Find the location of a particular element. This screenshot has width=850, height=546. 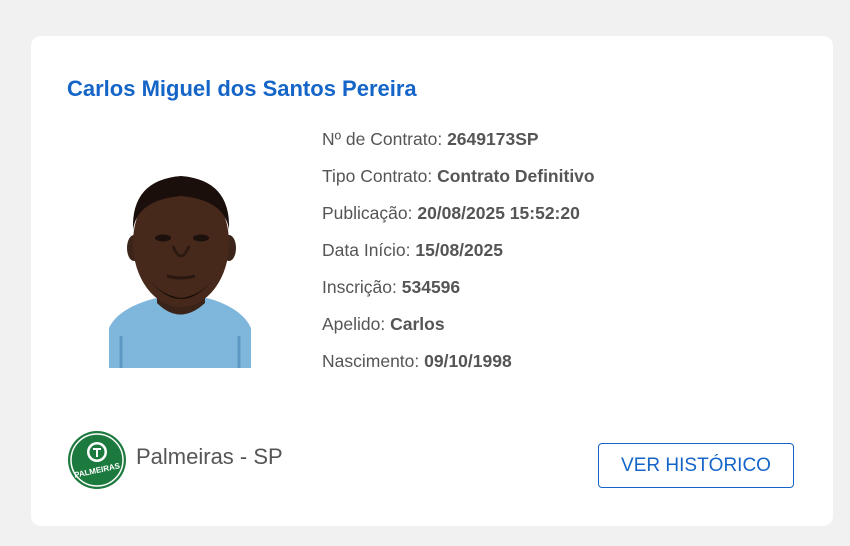

club-info: PALMEIRAS Palmeiras - SP is located at coordinates (175, 460).